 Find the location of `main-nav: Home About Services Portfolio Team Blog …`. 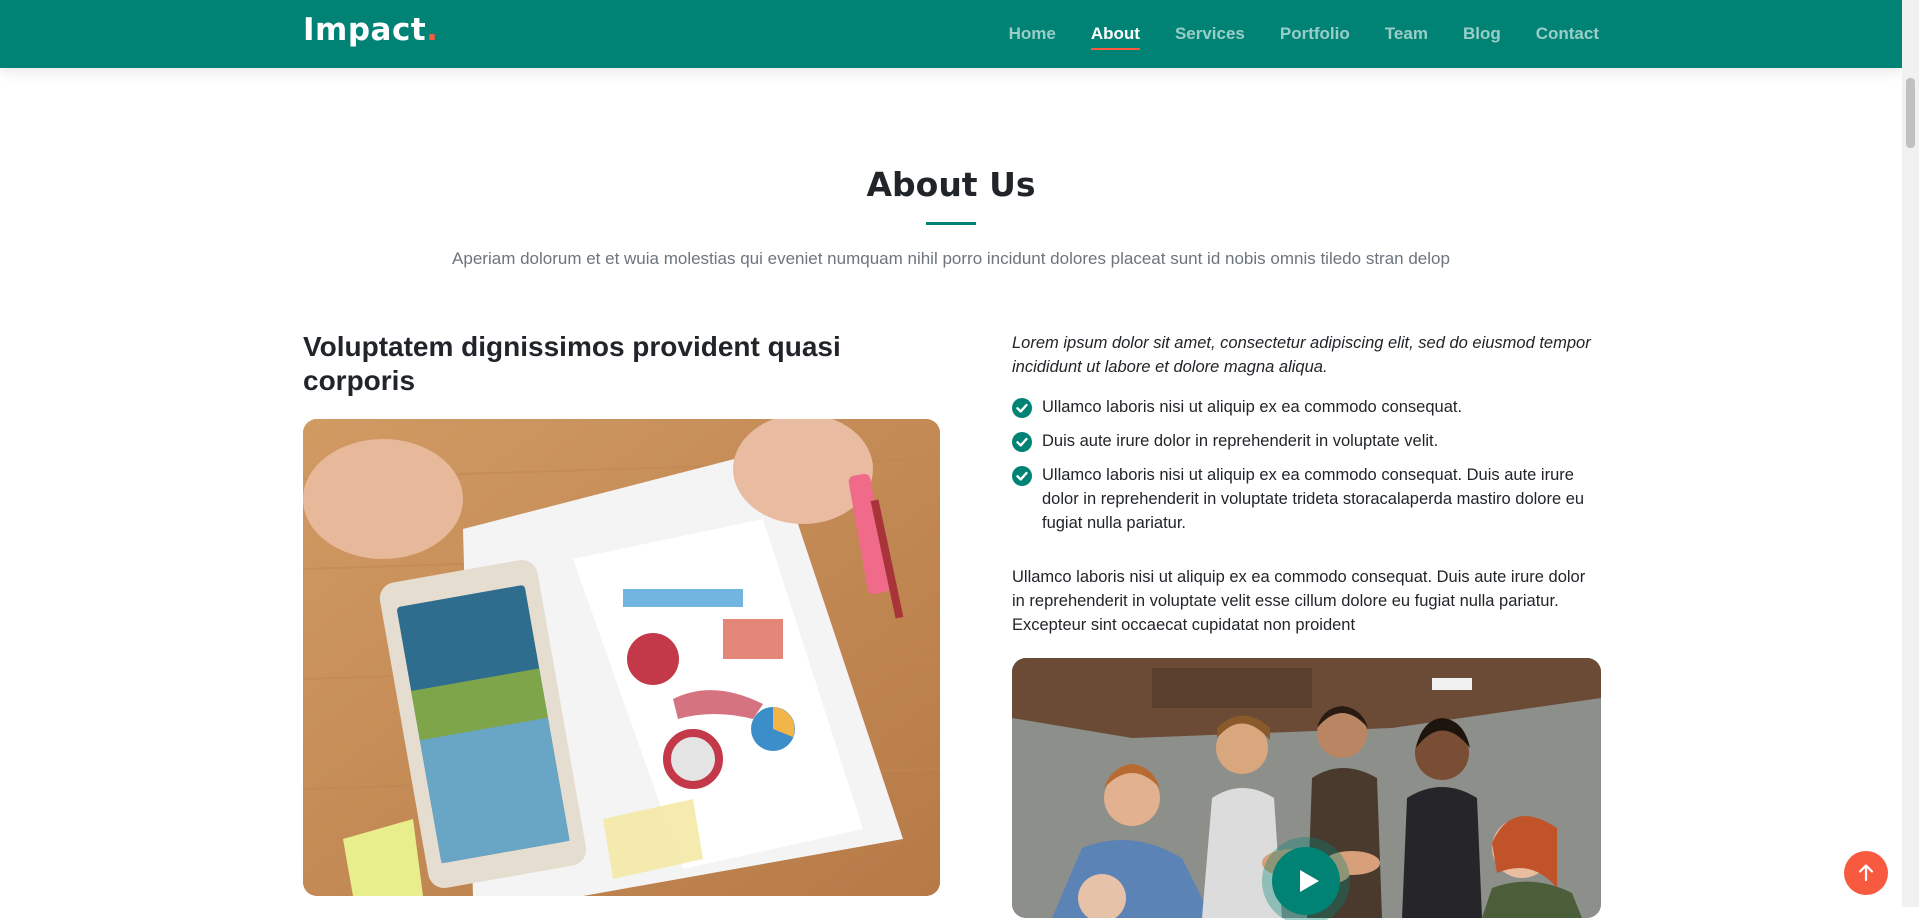

main-nav: Home About Services Portfolio Team Blog … is located at coordinates (1286, 34).